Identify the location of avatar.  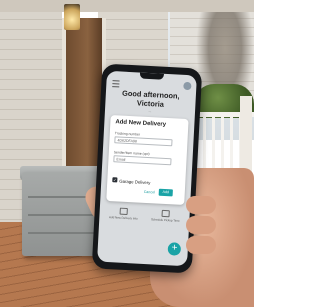
(187, 86).